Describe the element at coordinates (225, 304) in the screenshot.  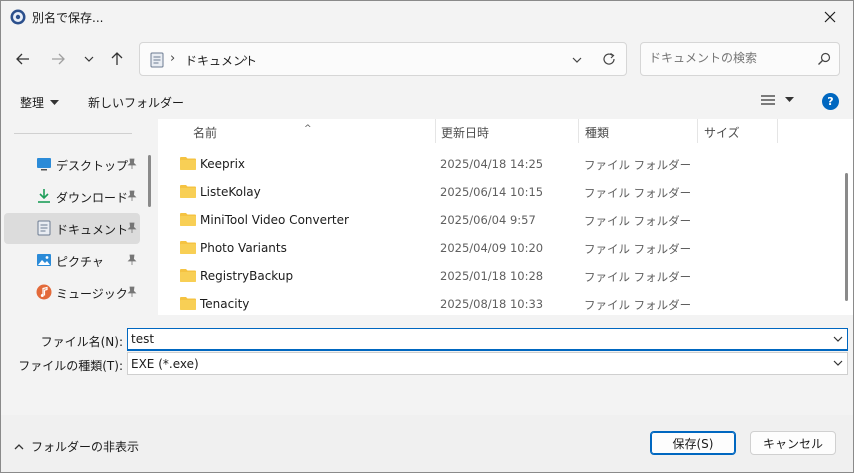
I see `file-name: Tenacity` at that location.